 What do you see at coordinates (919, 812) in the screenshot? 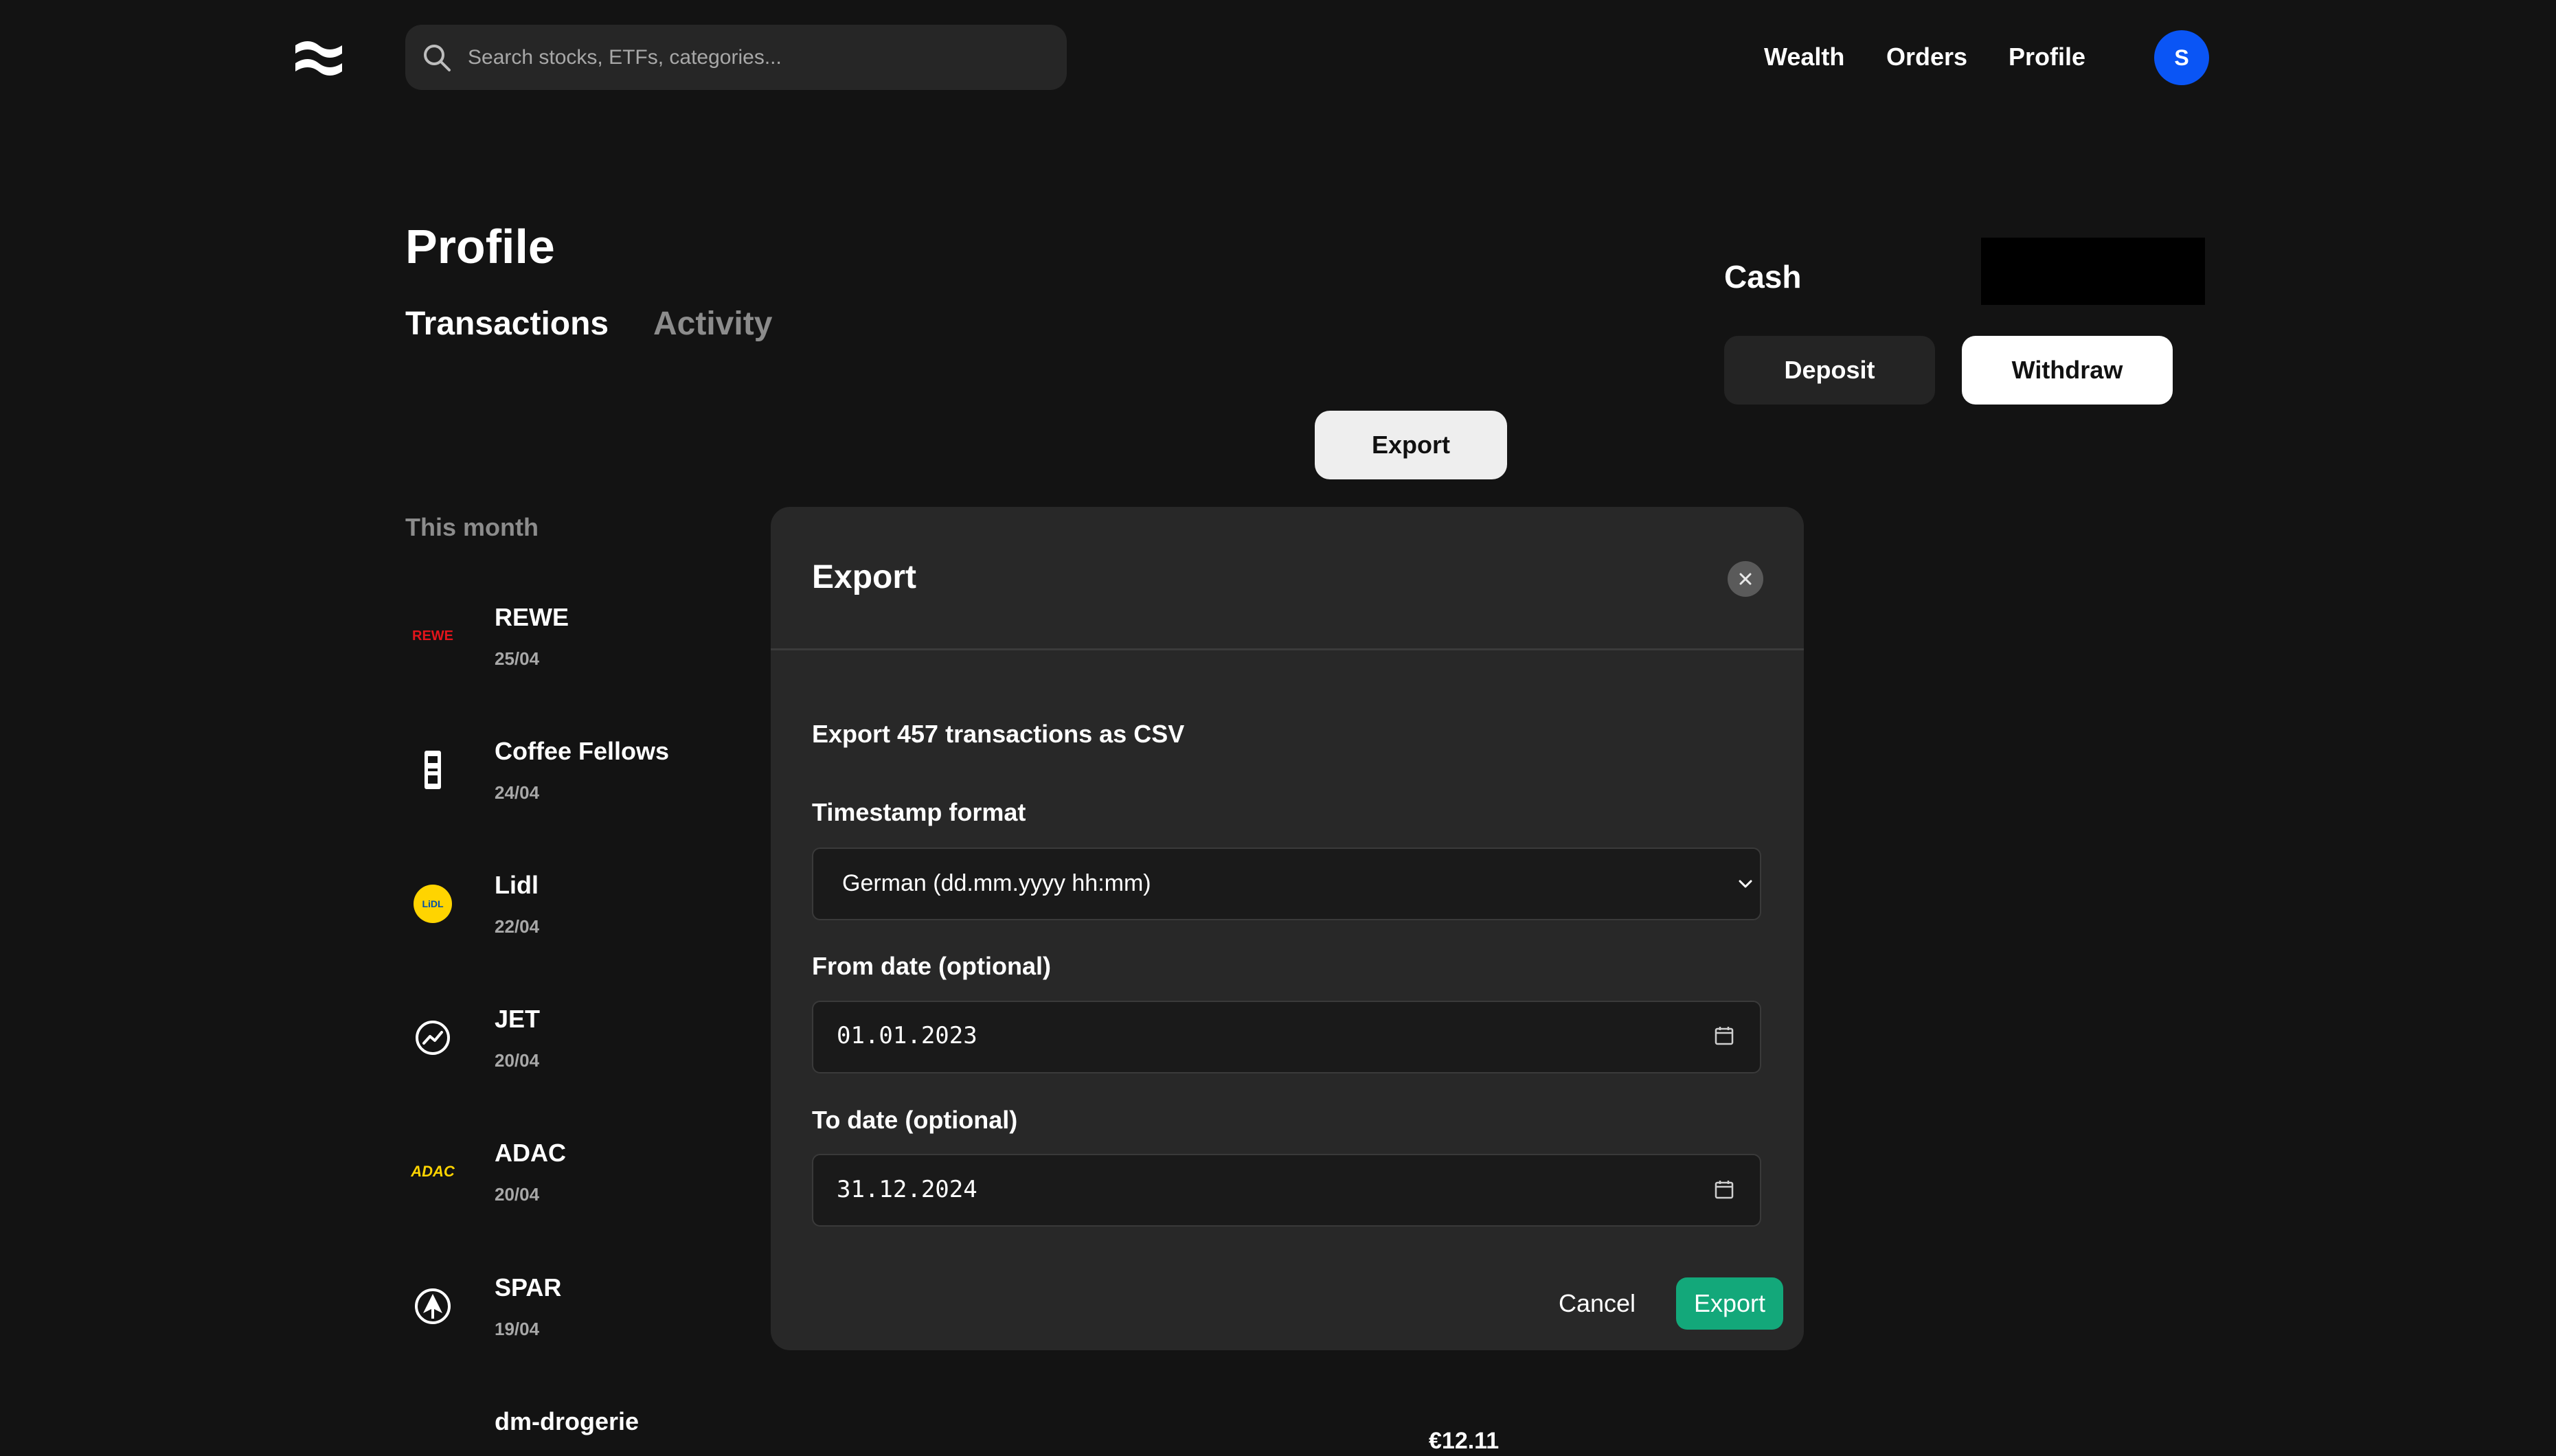
I see `timestamp-format-label: Timestamp format` at bounding box center [919, 812].